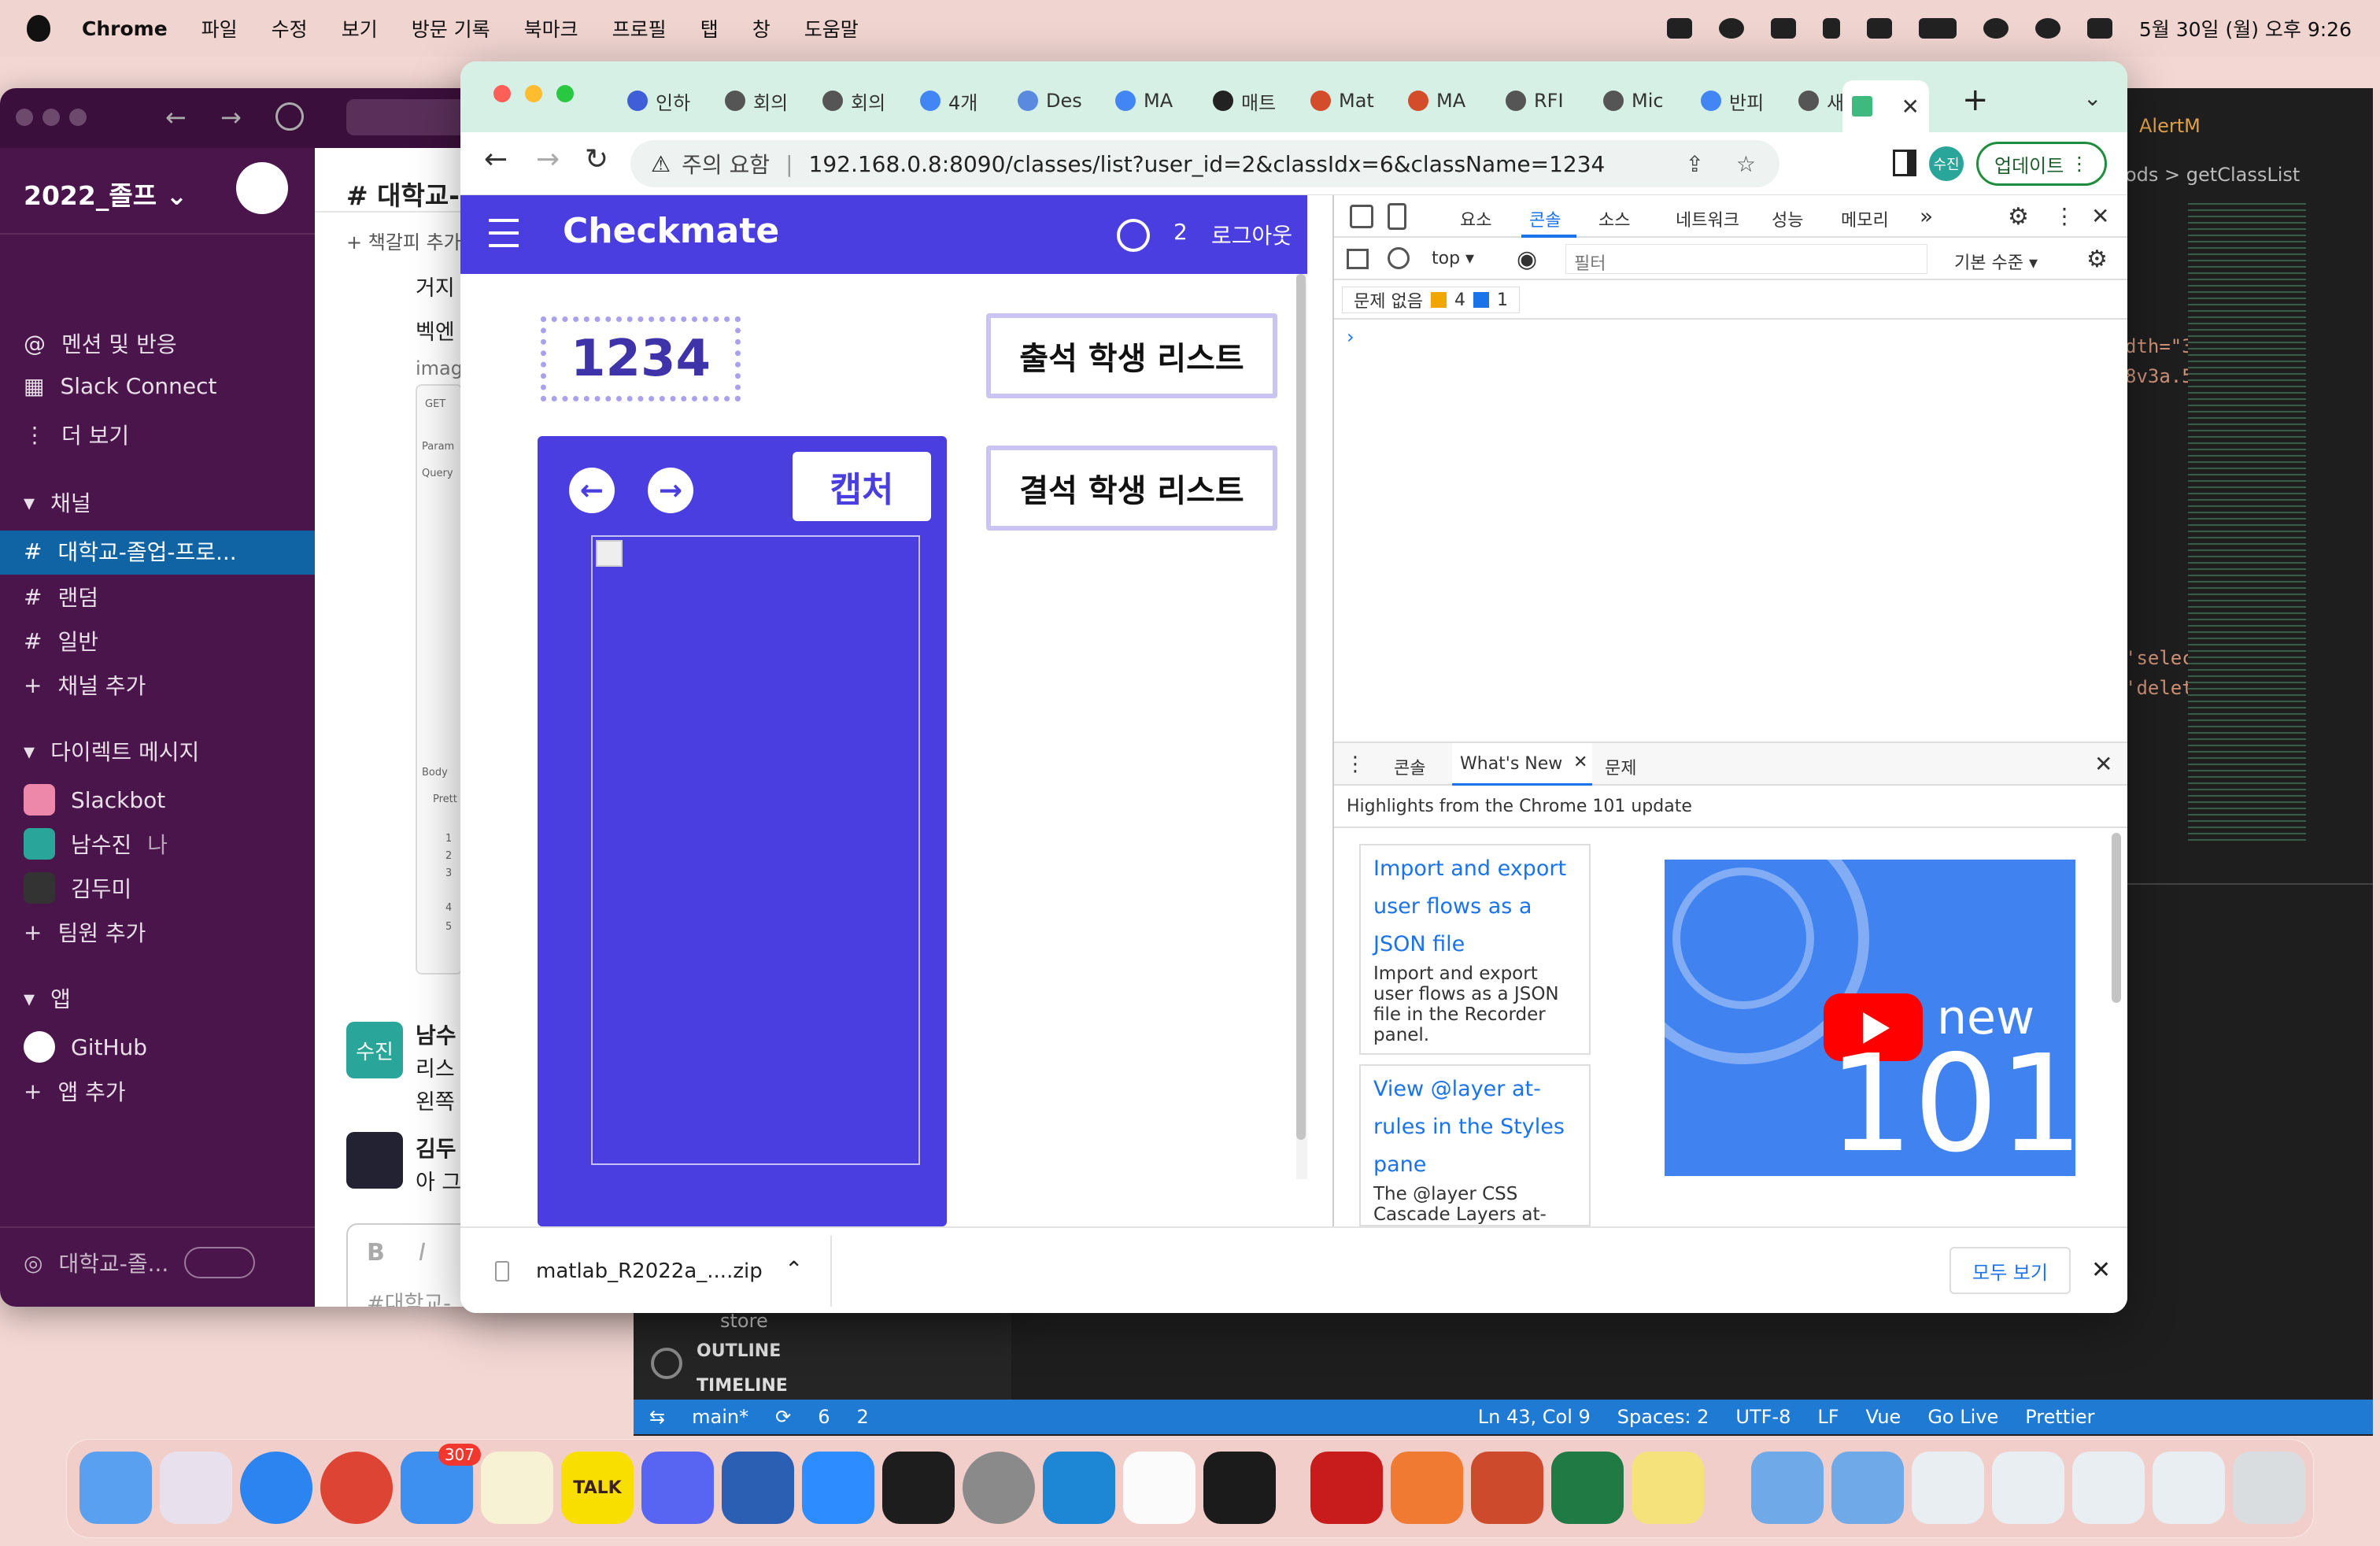 Image resolution: width=2380 pixels, height=1546 pixels. Describe the element at coordinates (2059, 1417) in the screenshot. I see `prettier: Prettier` at that location.